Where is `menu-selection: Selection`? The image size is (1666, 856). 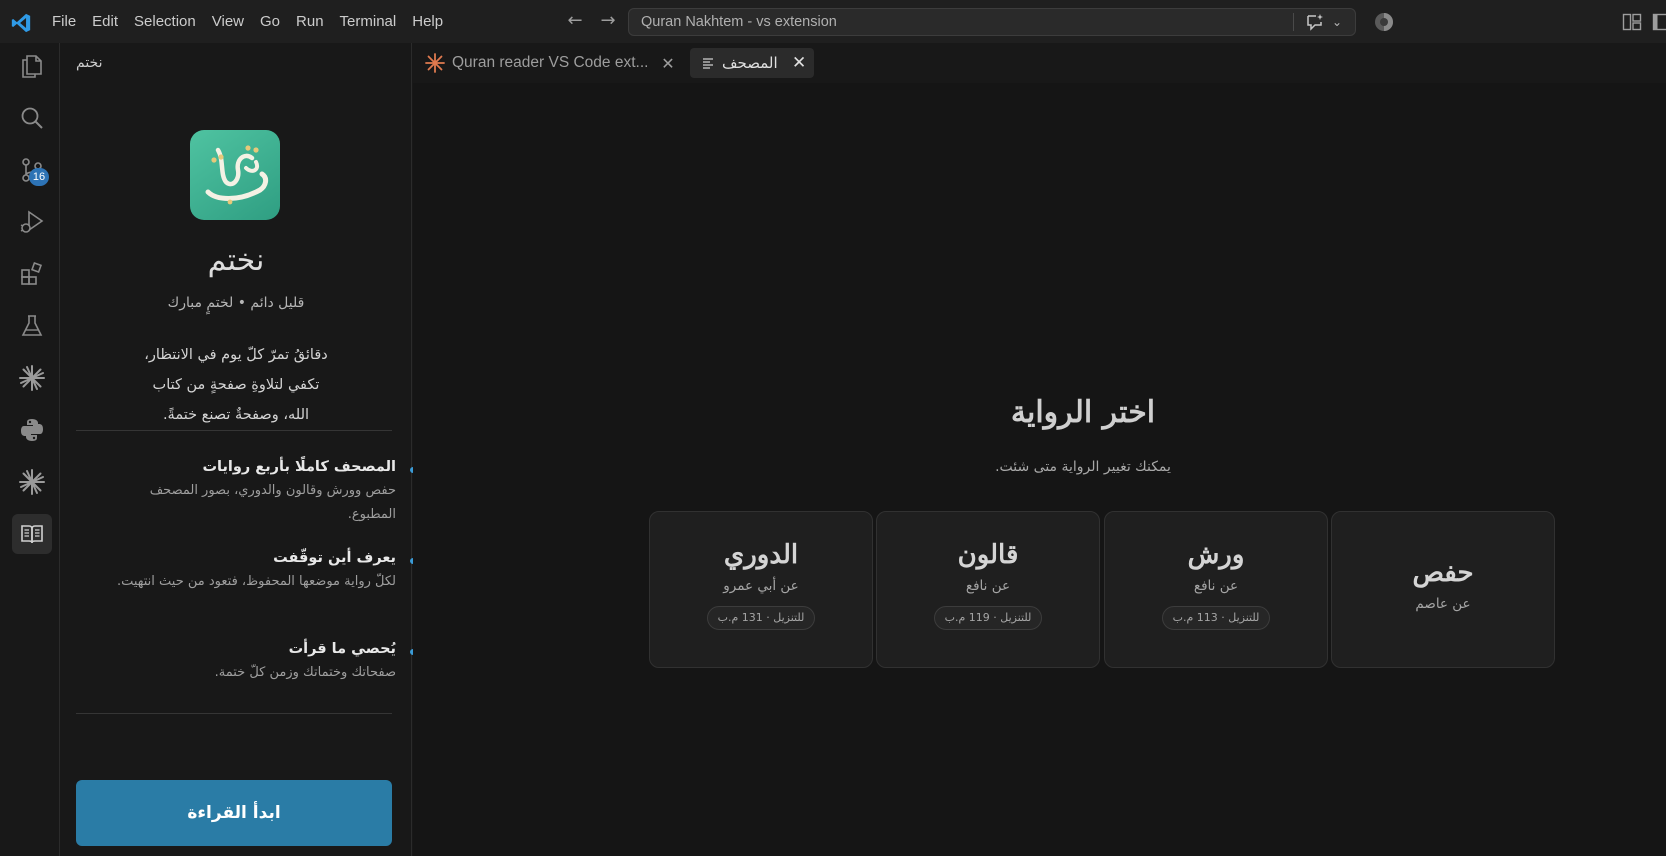 menu-selection: Selection is located at coordinates (165, 21).